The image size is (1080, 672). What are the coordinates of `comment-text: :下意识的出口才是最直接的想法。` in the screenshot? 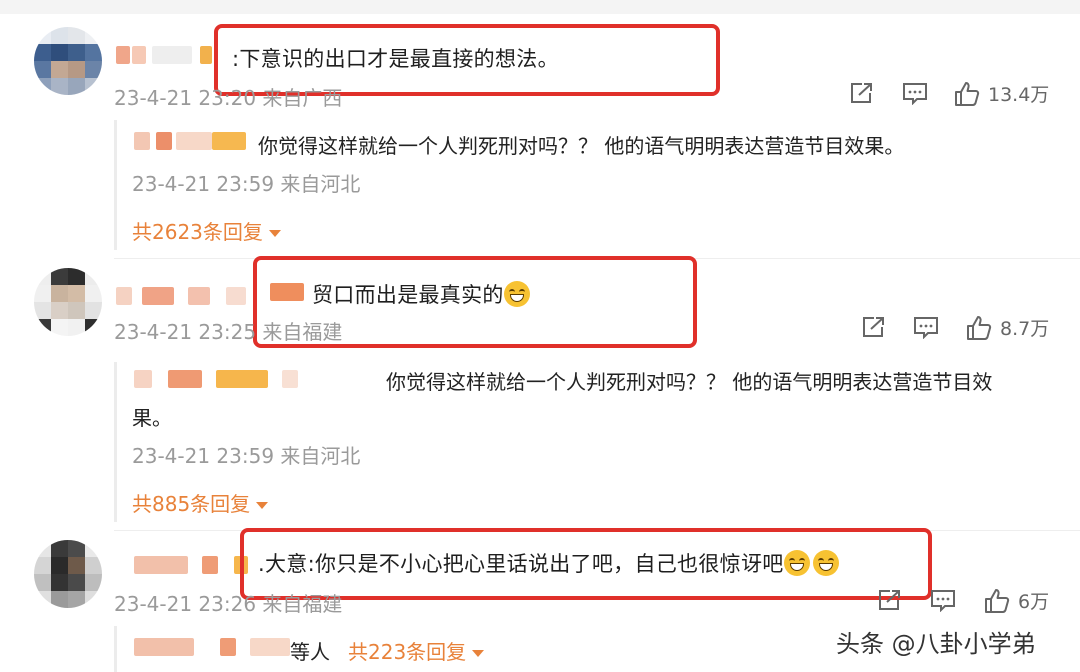 It's located at (395, 59).